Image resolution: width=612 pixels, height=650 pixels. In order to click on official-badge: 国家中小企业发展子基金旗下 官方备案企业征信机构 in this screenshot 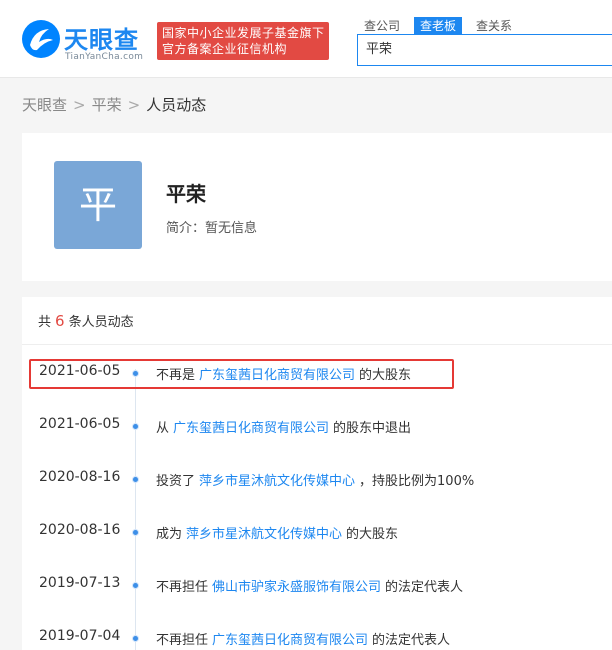, I will do `click(243, 41)`.